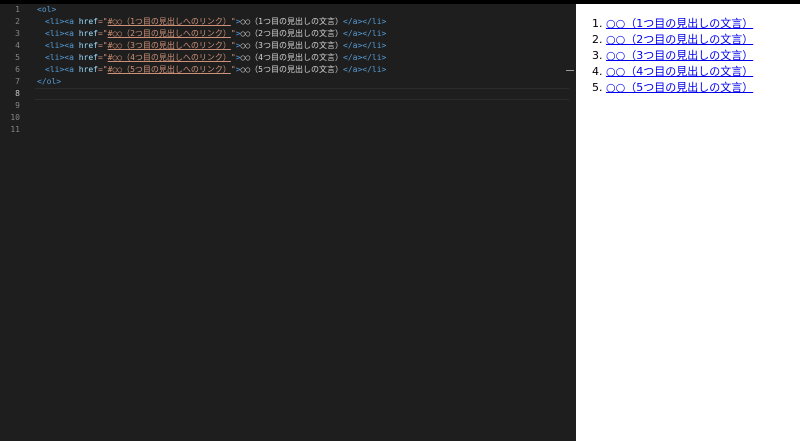 The height and width of the screenshot is (441, 800). What do you see at coordinates (291, 69) in the screenshot?
I see `code-text: ○○（5つ目の見出しの文言）` at bounding box center [291, 69].